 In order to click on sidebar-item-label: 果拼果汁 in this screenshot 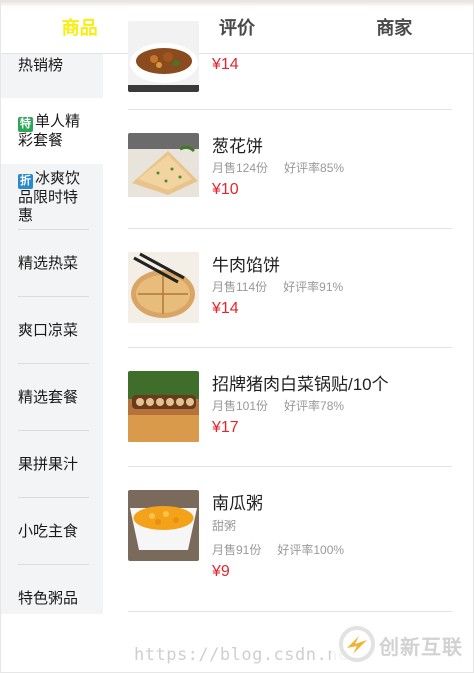, I will do `click(48, 464)`.